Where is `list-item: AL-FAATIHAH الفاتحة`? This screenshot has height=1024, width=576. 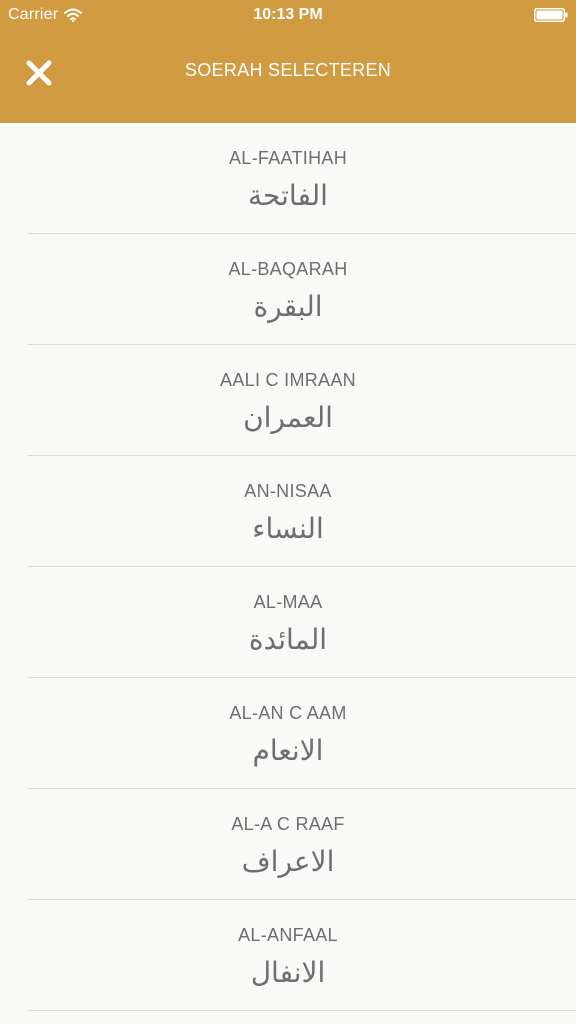 list-item: AL-FAATIHAH الفاتحة is located at coordinates (302, 178).